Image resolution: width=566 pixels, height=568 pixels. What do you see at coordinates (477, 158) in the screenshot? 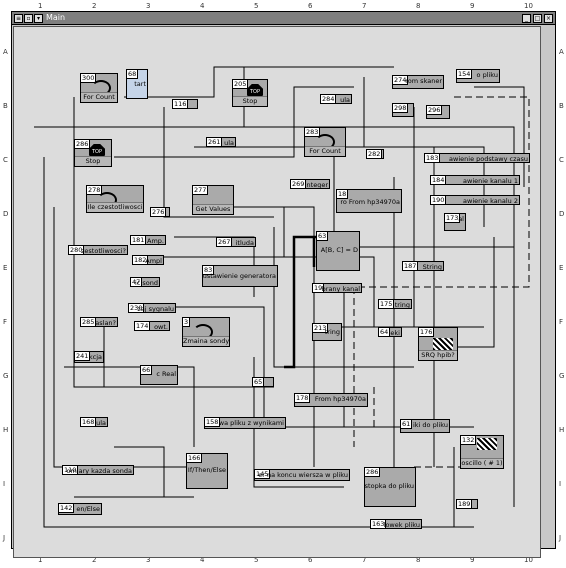
I see `node-183: 183 awienie podstawy czasu` at bounding box center [477, 158].